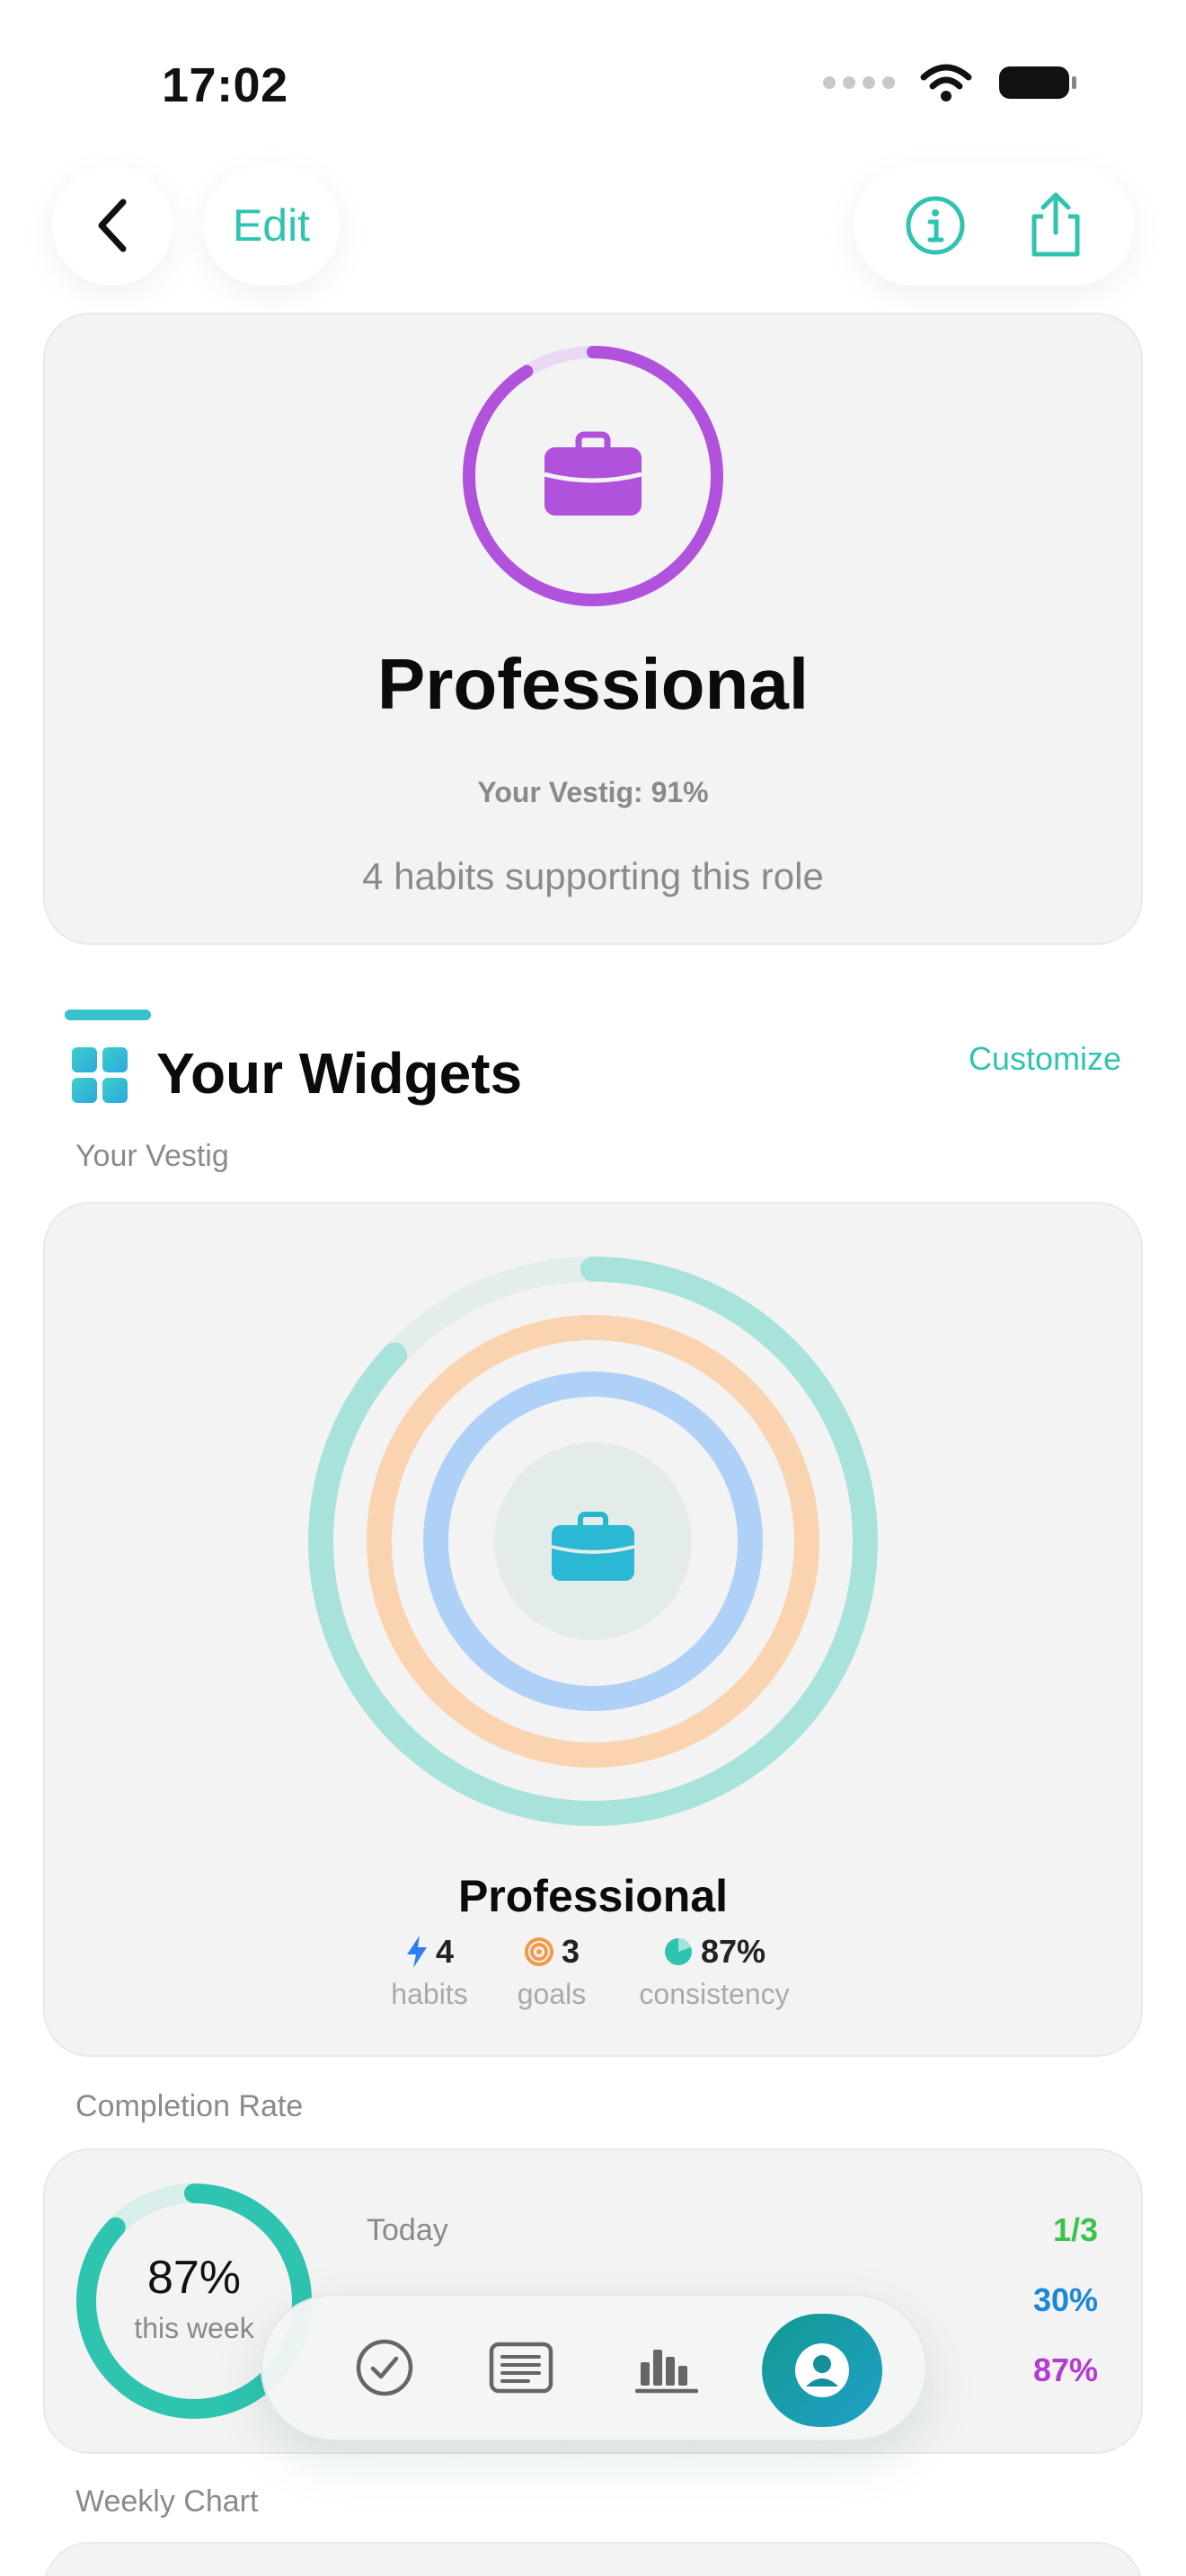 The width and height of the screenshot is (1186, 2576). I want to click on share-icon, so click(1055, 225).